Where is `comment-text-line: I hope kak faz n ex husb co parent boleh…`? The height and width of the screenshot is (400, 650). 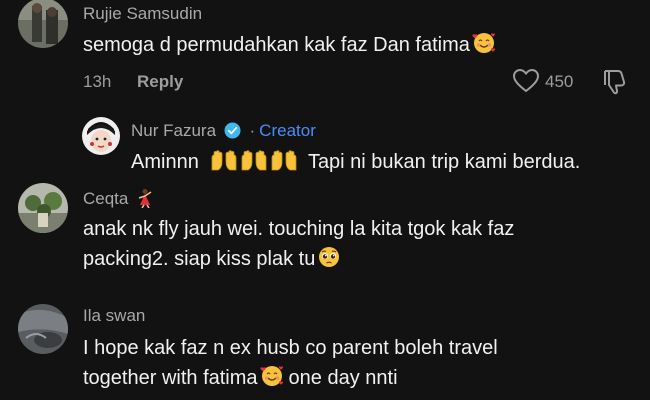
comment-text-line: I hope kak faz n ex husb co parent boleh… is located at coordinates (290, 348).